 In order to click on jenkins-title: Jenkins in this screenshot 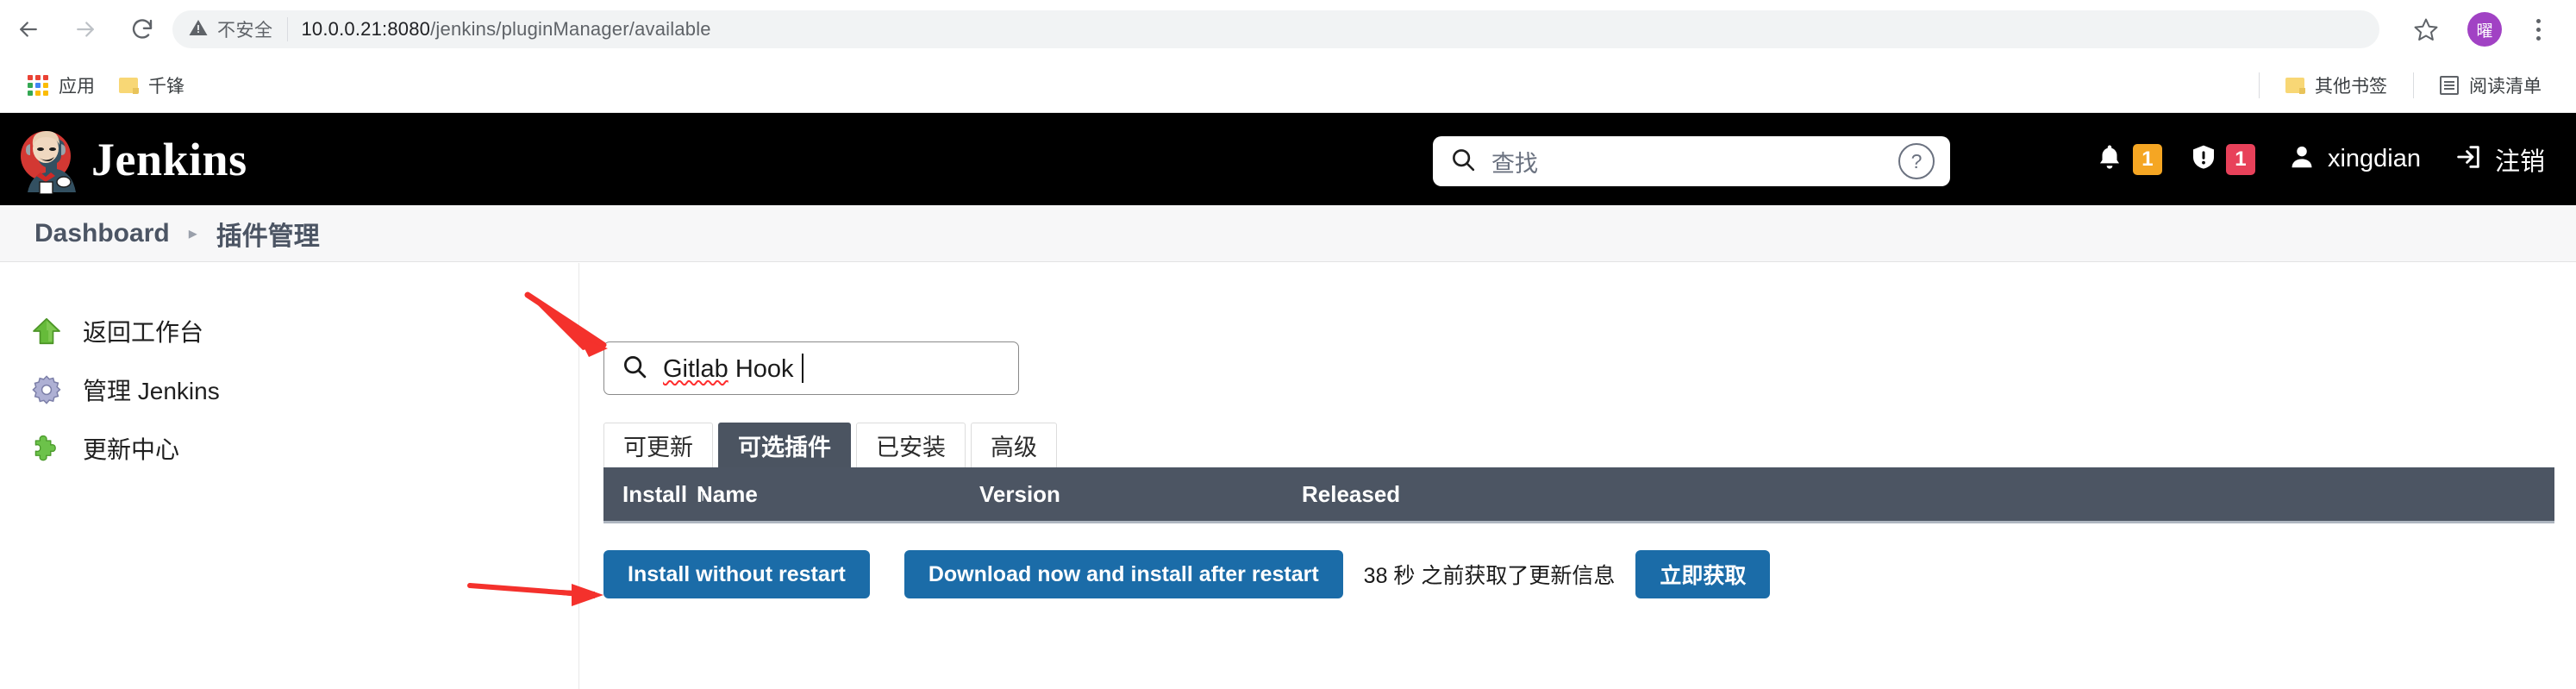, I will do `click(169, 159)`.